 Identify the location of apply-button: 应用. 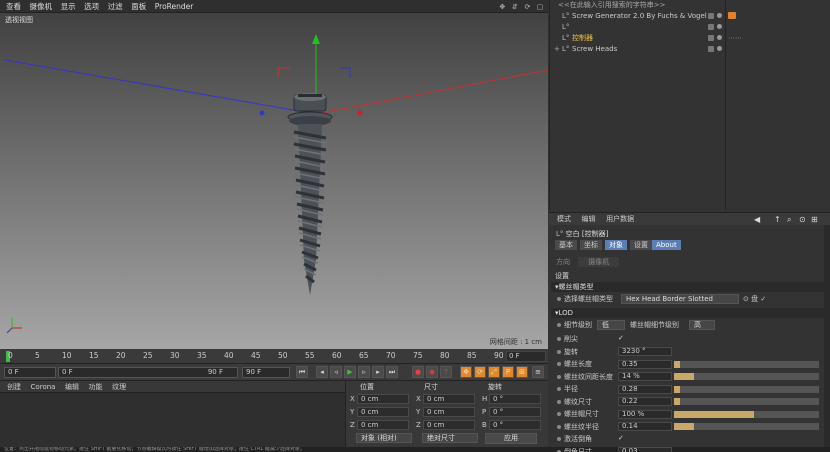
(511, 438).